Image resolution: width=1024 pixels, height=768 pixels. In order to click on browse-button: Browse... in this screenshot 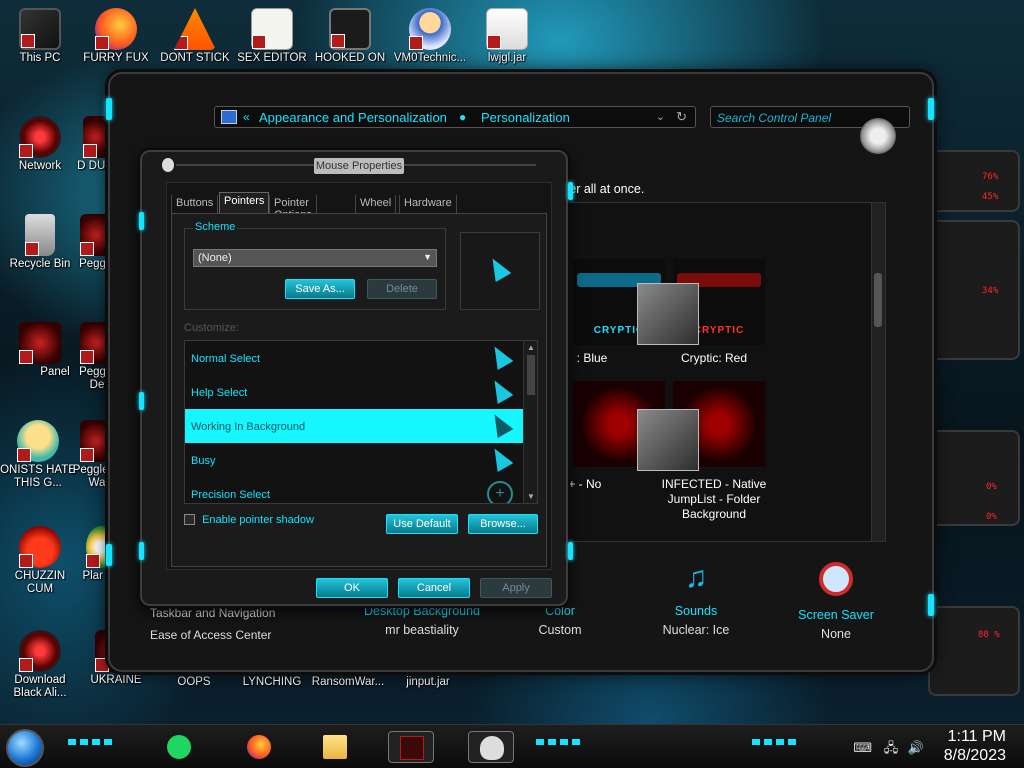, I will do `click(503, 524)`.